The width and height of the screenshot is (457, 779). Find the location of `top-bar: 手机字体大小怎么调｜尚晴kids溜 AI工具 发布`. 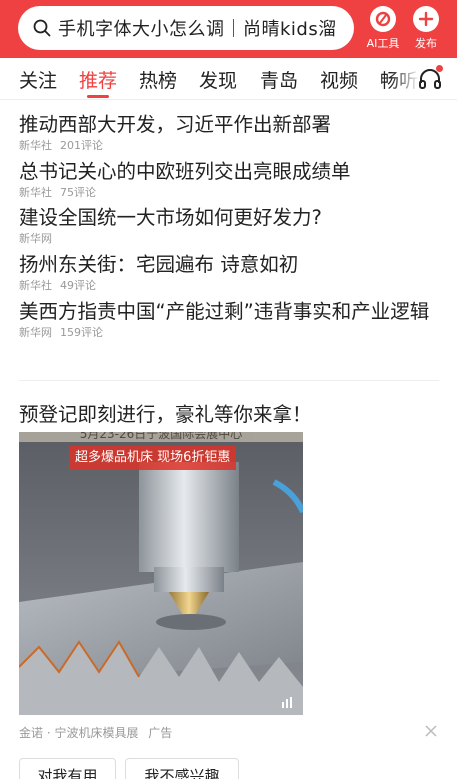

top-bar: 手机字体大小怎么调｜尚晴kids溜 AI工具 发布 is located at coordinates (228, 29).